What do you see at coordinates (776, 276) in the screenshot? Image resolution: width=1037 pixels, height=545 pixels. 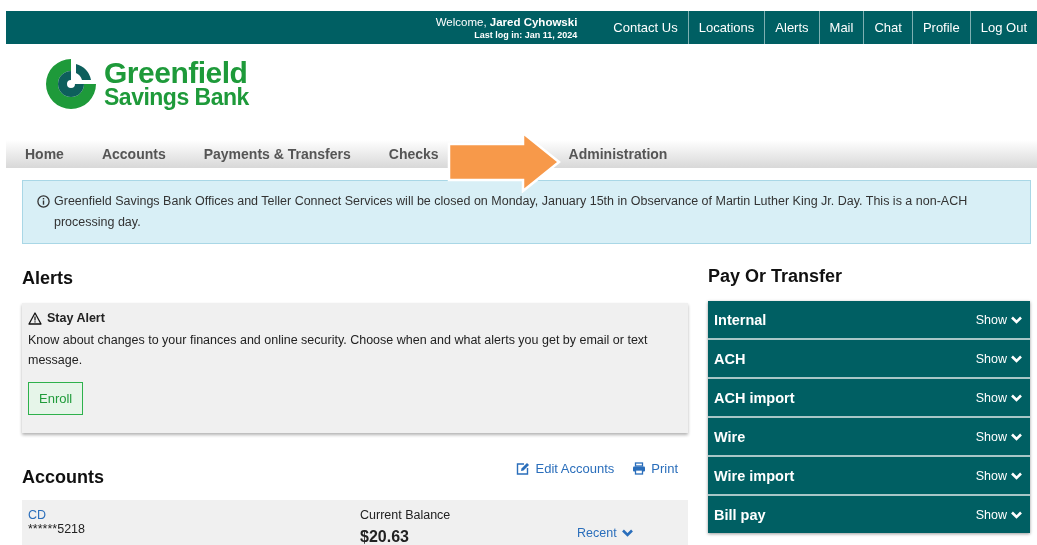 I see `section-heading: Pay Or Transfer` at bounding box center [776, 276].